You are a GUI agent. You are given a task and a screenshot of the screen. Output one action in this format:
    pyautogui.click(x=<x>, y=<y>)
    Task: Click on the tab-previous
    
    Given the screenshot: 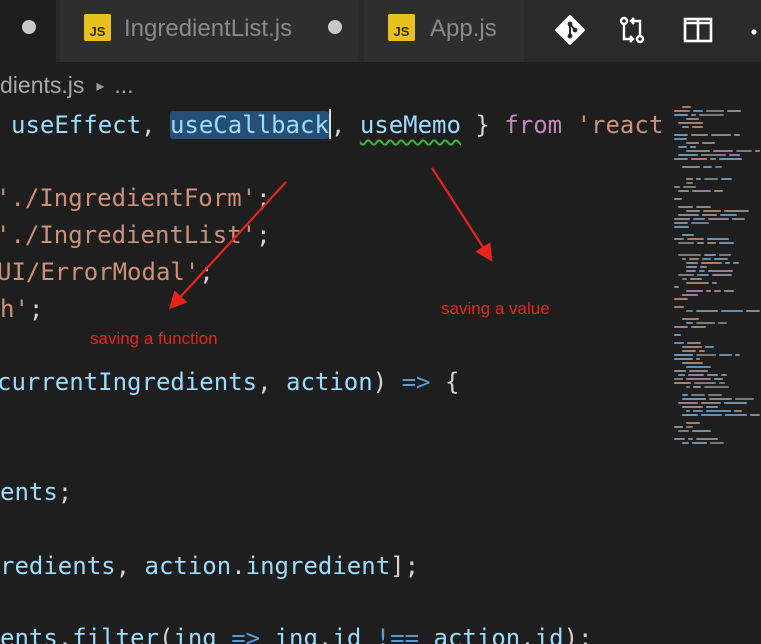 What is the action you would take?
    pyautogui.click(x=28, y=31)
    